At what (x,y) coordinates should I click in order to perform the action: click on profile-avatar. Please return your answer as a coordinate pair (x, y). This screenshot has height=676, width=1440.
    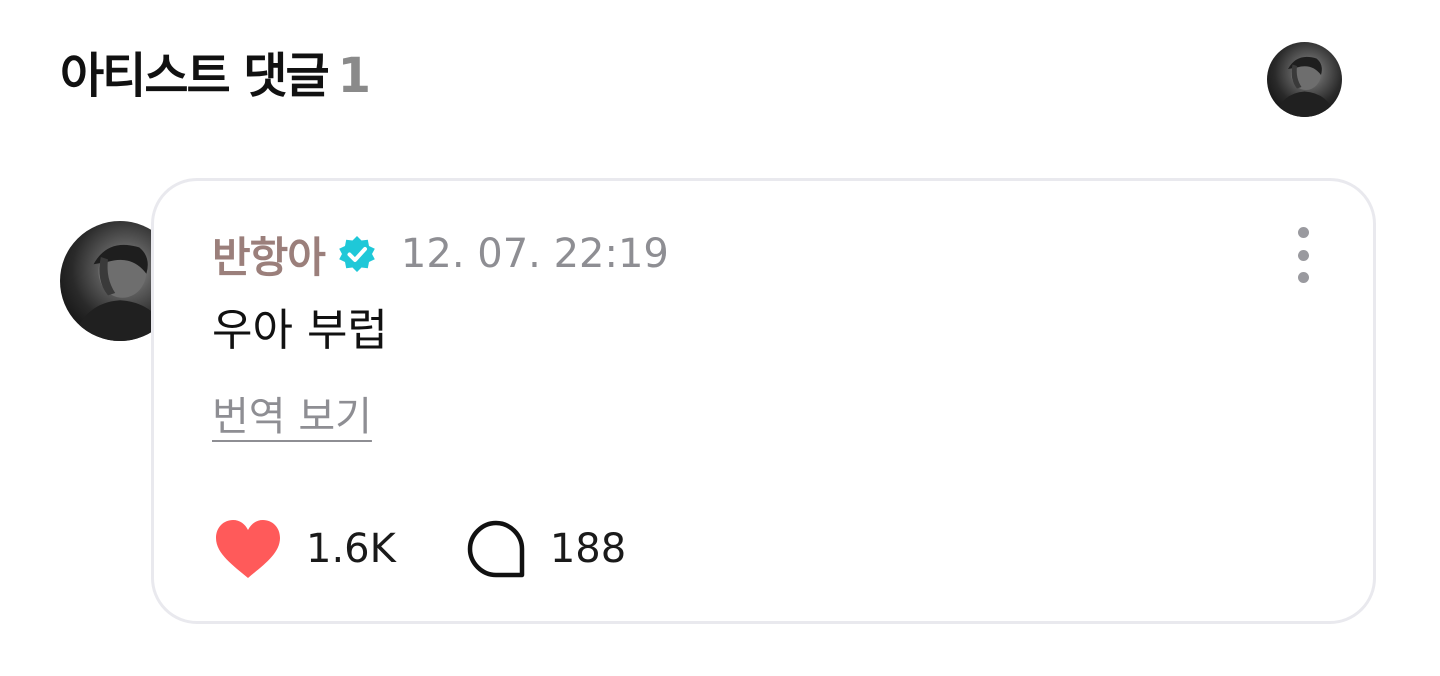
    Looking at the image, I should click on (1304, 79).